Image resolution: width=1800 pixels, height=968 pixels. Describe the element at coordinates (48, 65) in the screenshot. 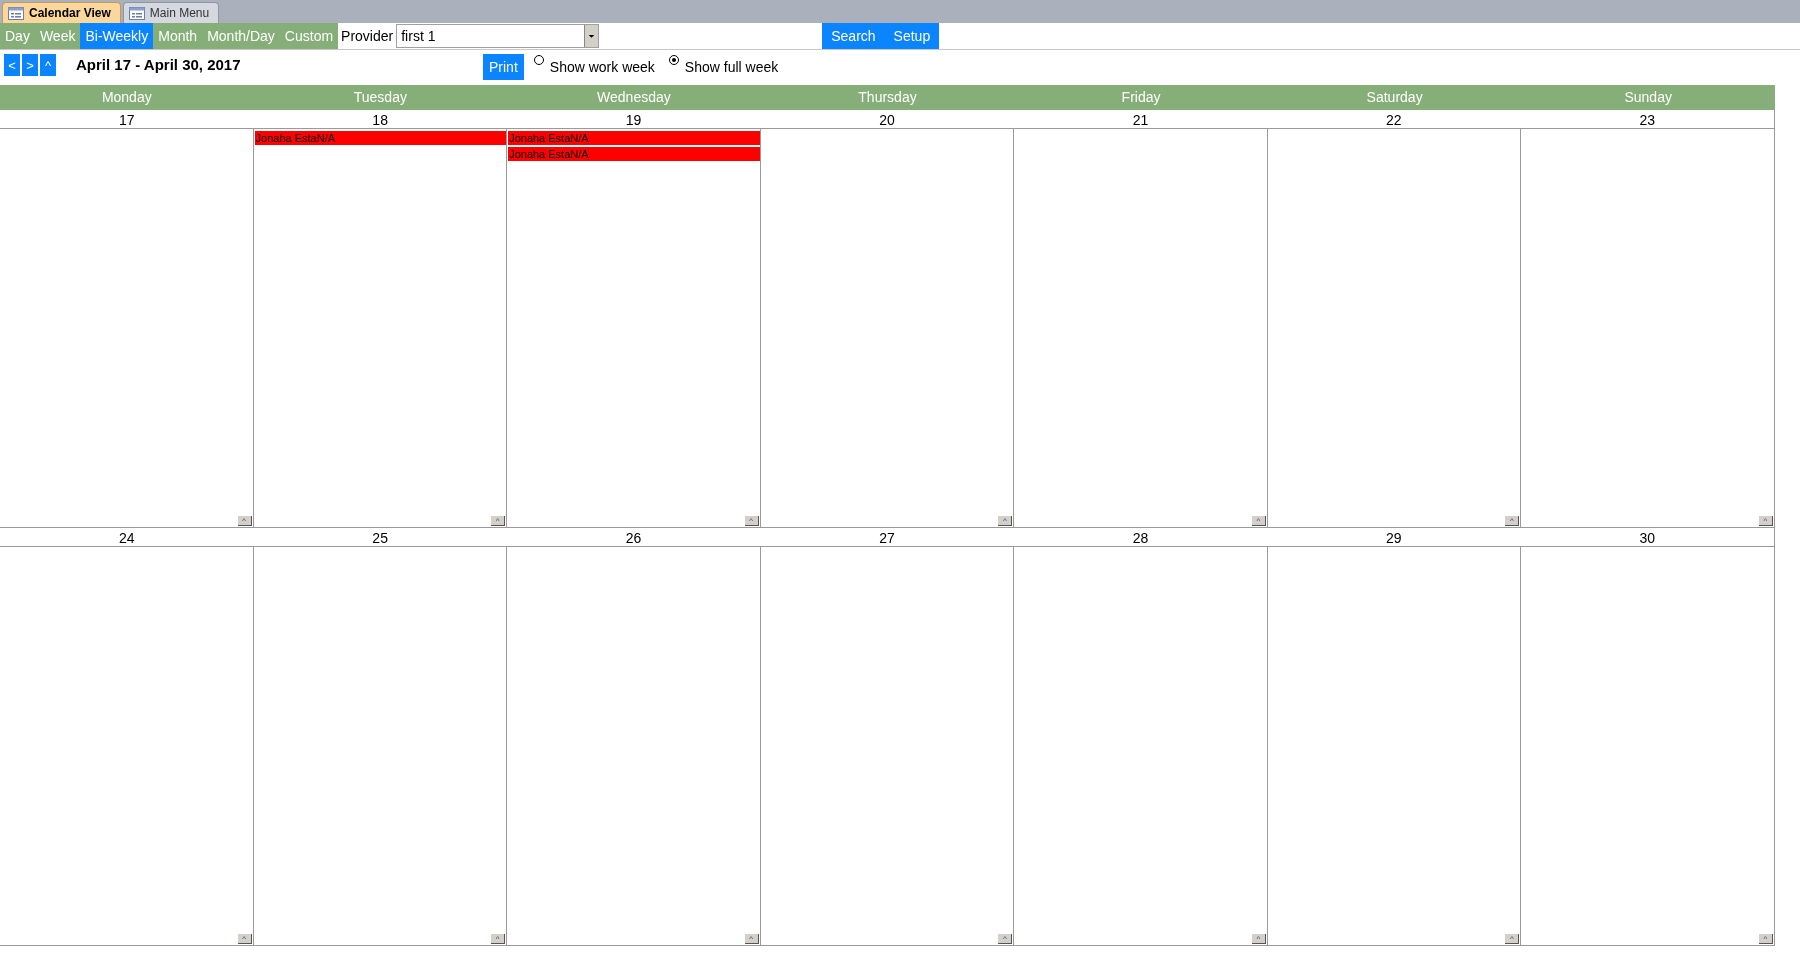

I see `nav-button: ^` at that location.